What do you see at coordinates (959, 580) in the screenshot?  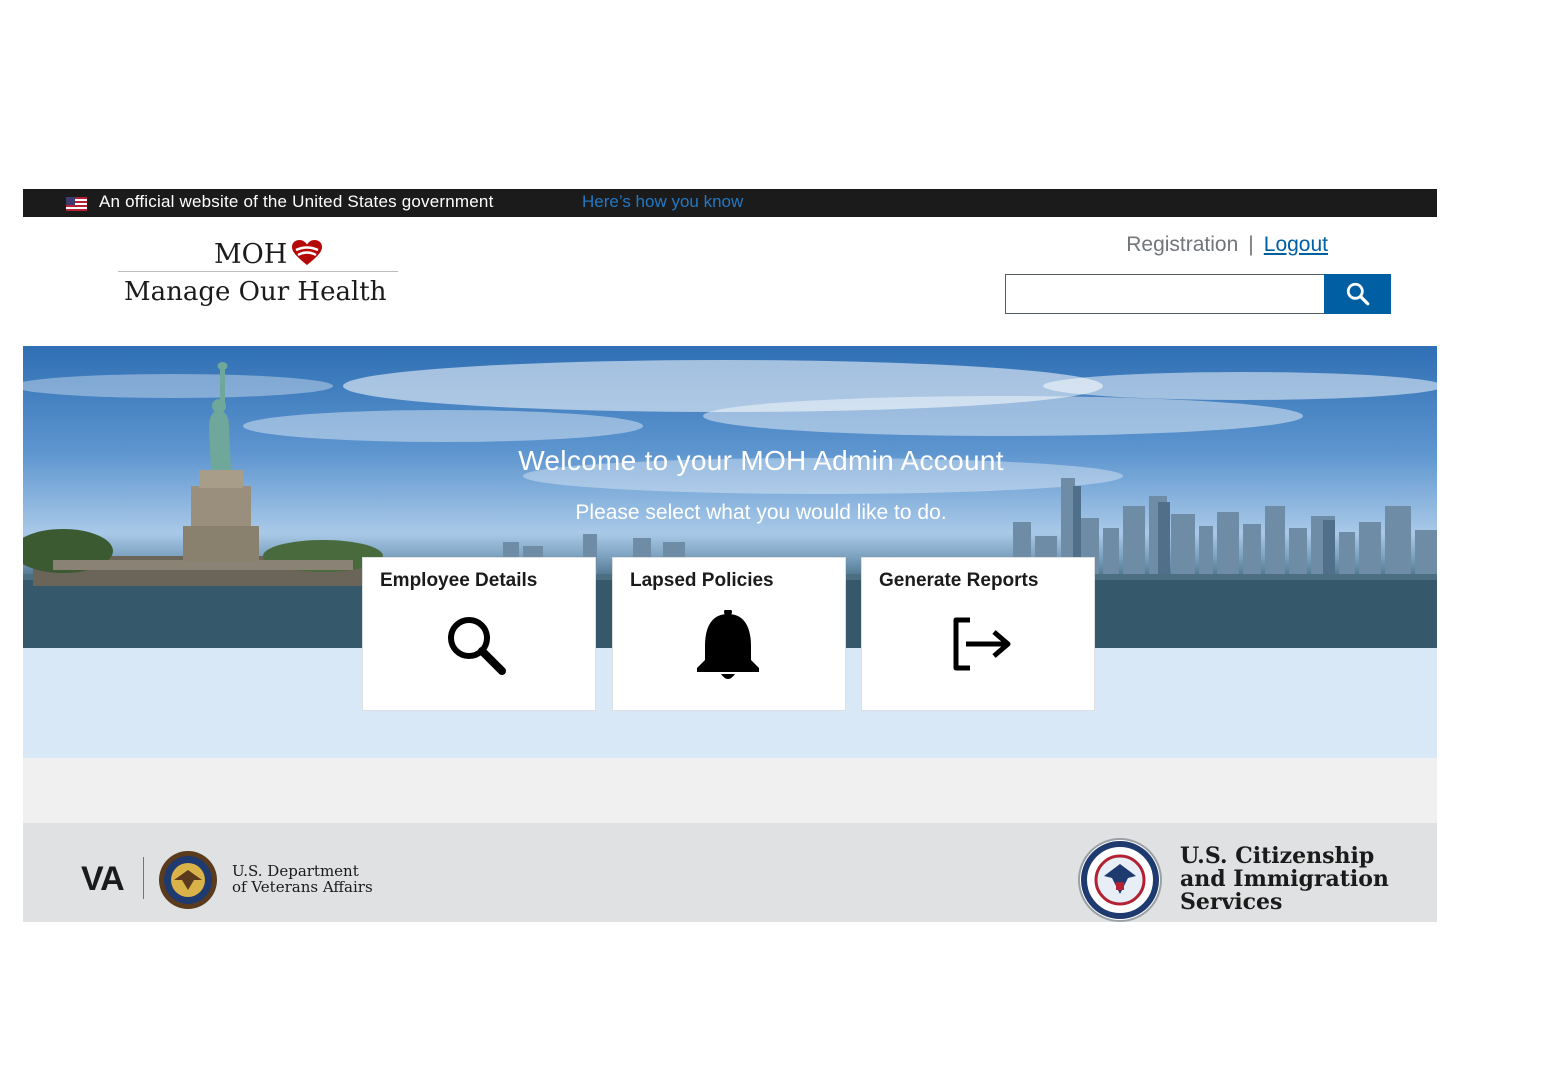 I see `card-label: Generate Reports` at bounding box center [959, 580].